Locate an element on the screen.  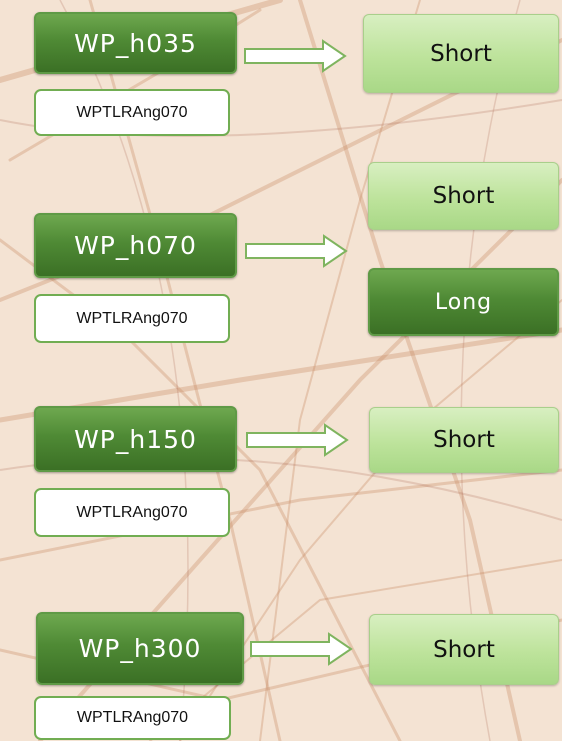
angle-note-2: WPTLRAng070 is located at coordinates (132, 318).